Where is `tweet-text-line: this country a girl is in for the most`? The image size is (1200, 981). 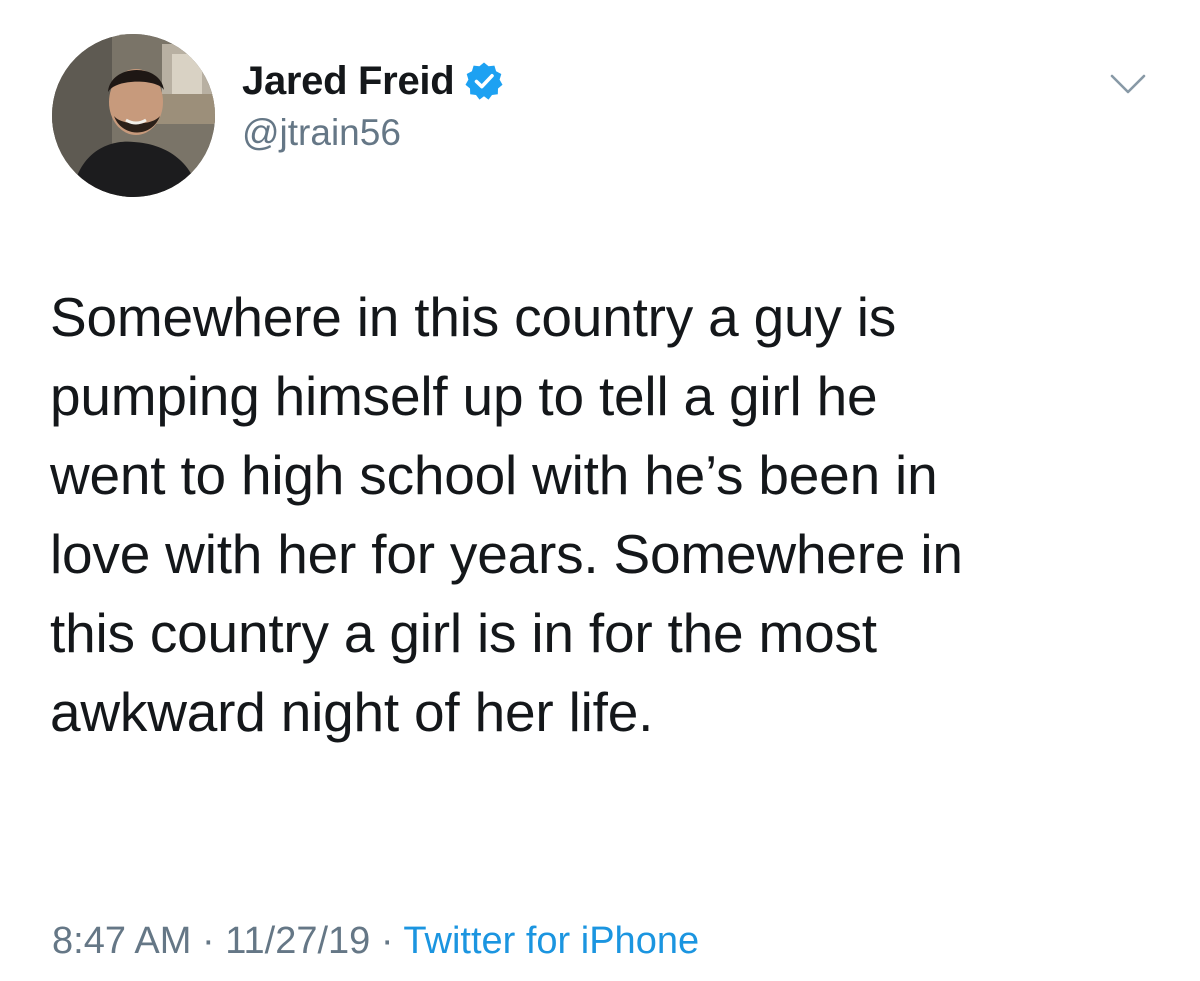
tweet-text-line: this country a girl is in for the most is located at coordinates (463, 633).